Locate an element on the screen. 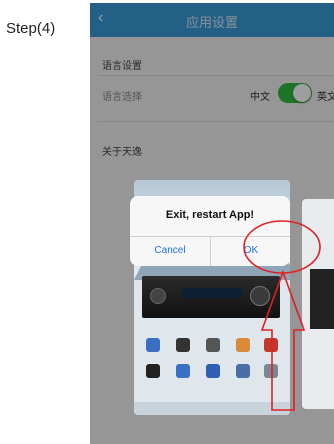  av-receiver-image is located at coordinates (211, 297).